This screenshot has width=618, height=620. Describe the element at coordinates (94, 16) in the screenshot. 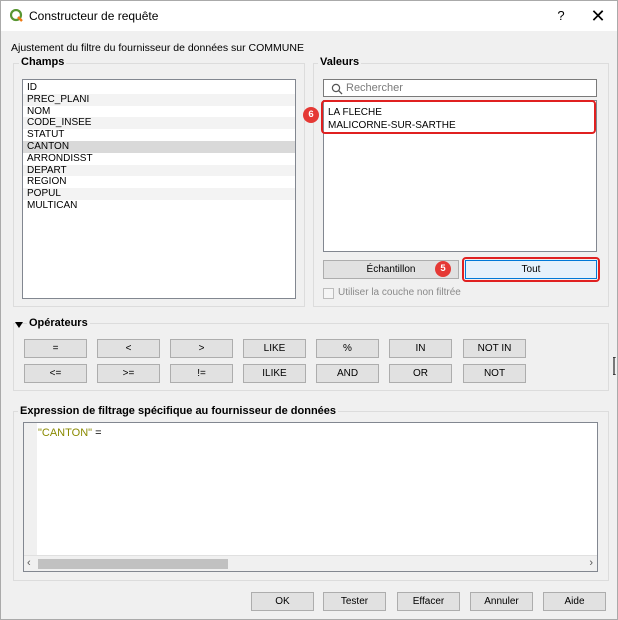

I see `window-title: Constructeur de requête` at that location.